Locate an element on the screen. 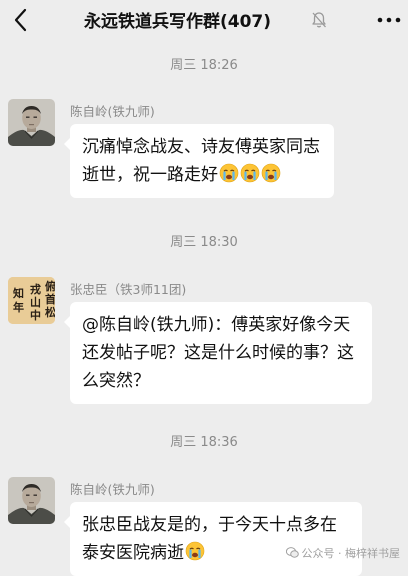 The width and height of the screenshot is (408, 576). message-bubble: @陈自岭(铁九师)：傅英家好像今天还发帖子呢？这是什么时候的事？这么突然？ is located at coordinates (218, 353).